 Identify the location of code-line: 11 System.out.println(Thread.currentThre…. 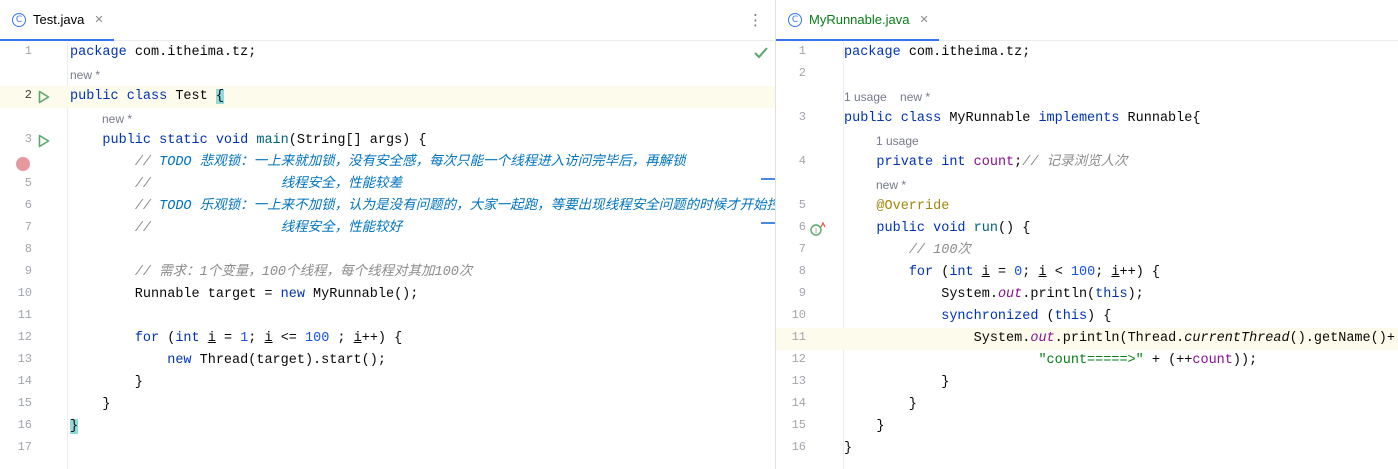
(1087, 339).